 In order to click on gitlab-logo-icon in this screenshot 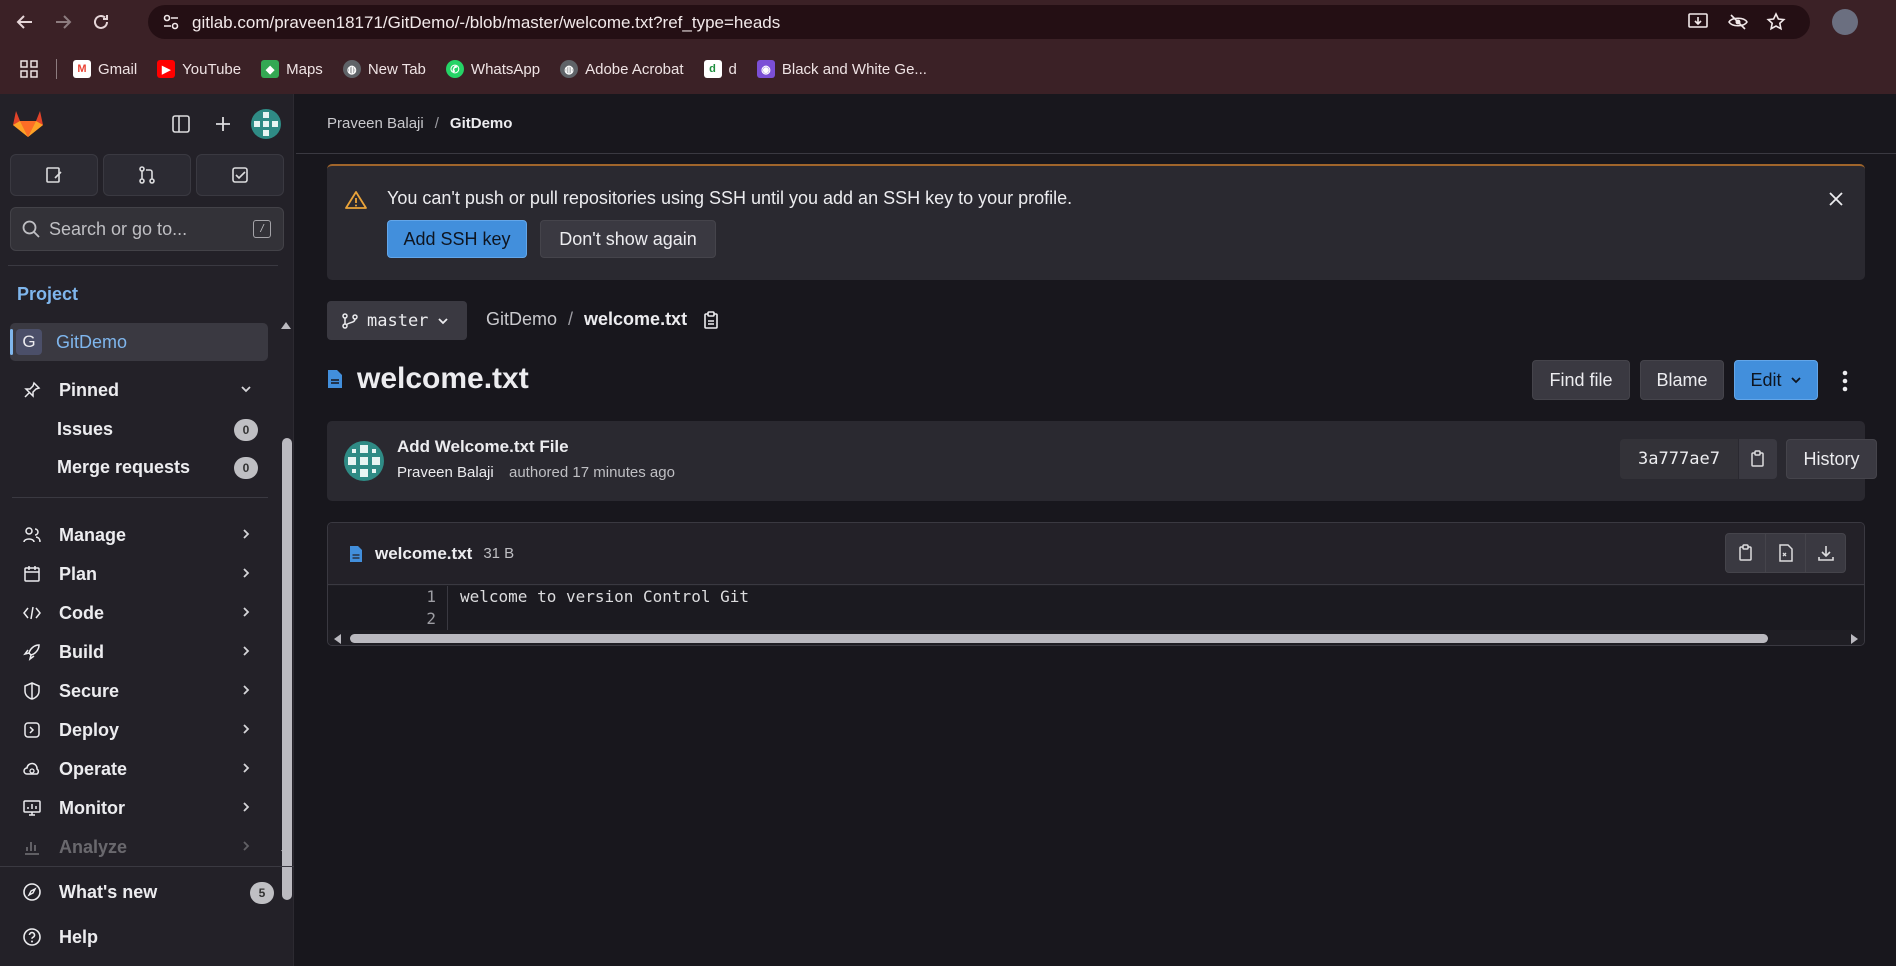, I will do `click(28, 123)`.